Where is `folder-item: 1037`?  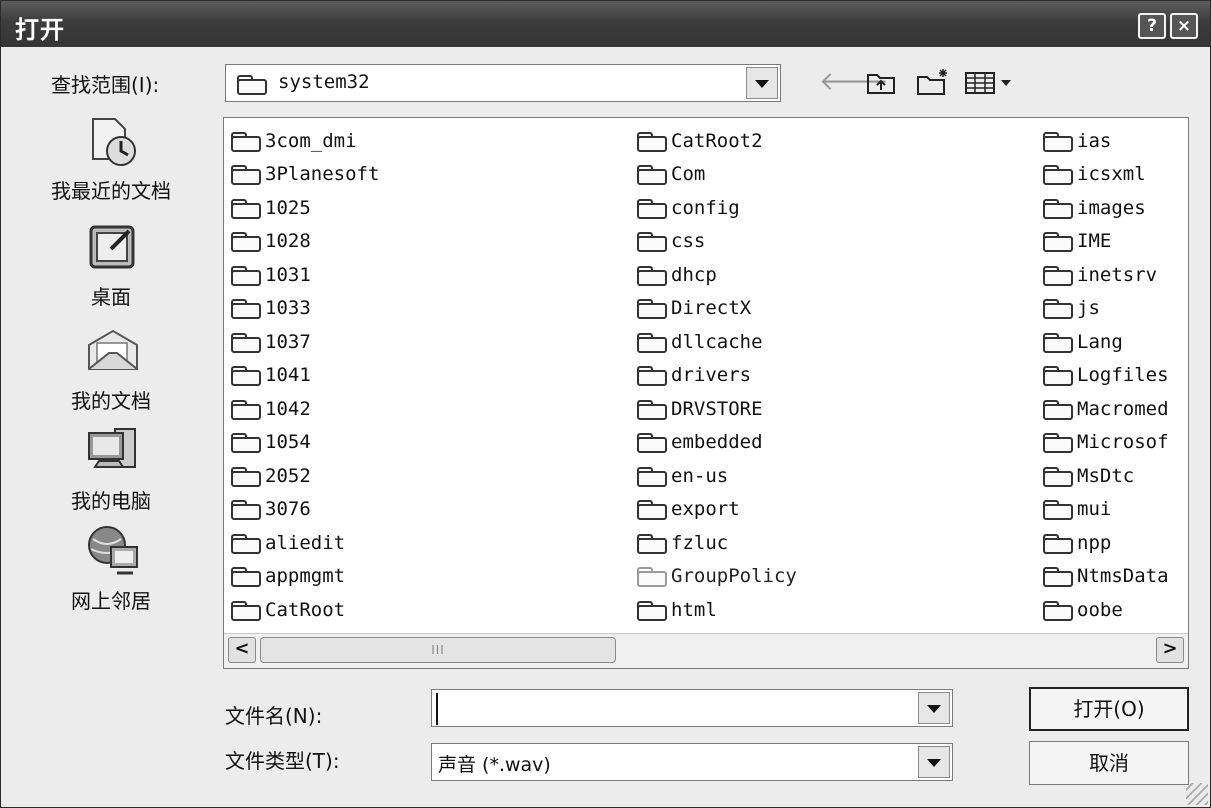
folder-item: 1037 is located at coordinates (304, 342).